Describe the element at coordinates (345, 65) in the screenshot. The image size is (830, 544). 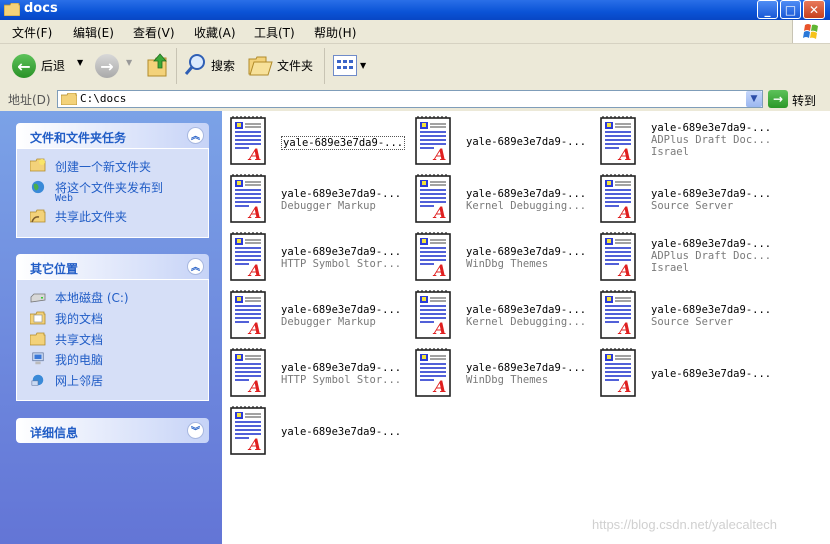
I see `views-button` at that location.